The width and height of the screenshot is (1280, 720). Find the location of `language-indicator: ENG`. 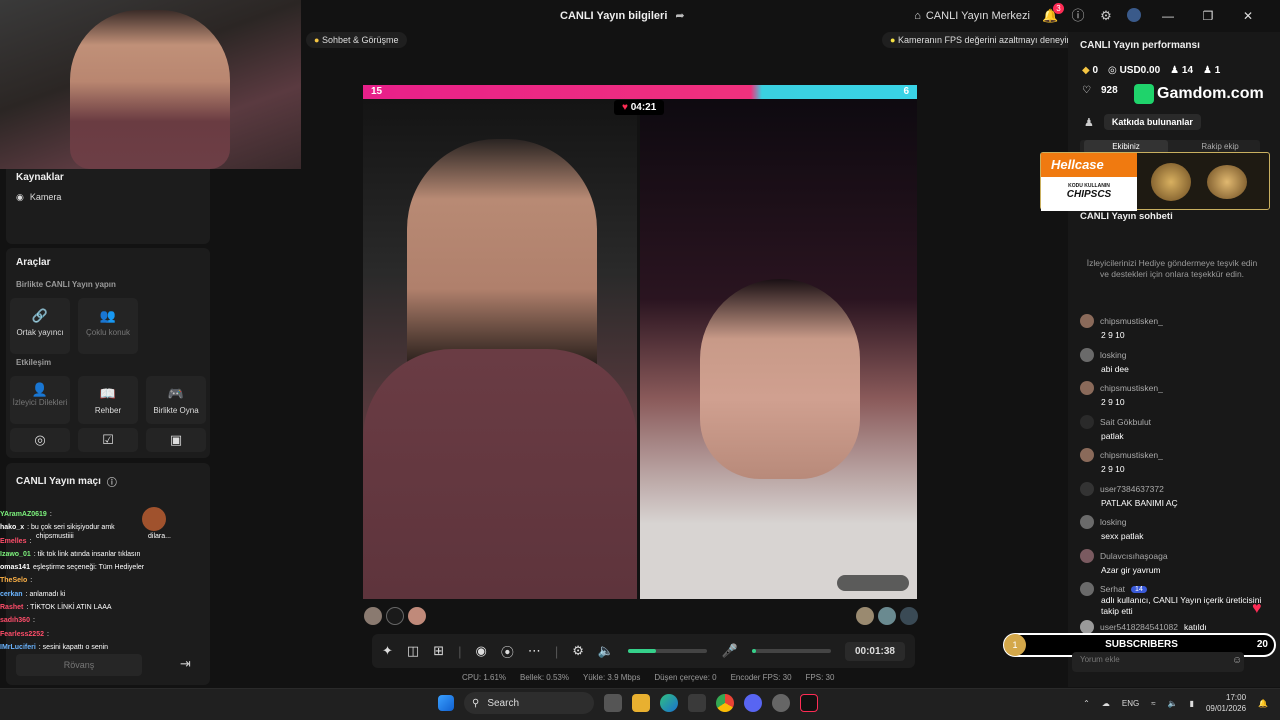

language-indicator: ENG is located at coordinates (1130, 703).